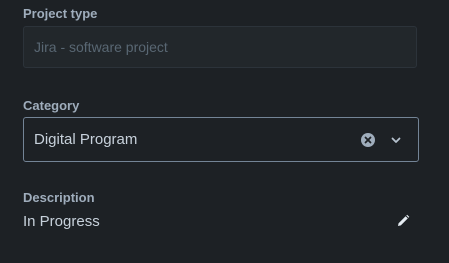 Image resolution: width=449 pixels, height=263 pixels. I want to click on clear-icon, so click(368, 140).